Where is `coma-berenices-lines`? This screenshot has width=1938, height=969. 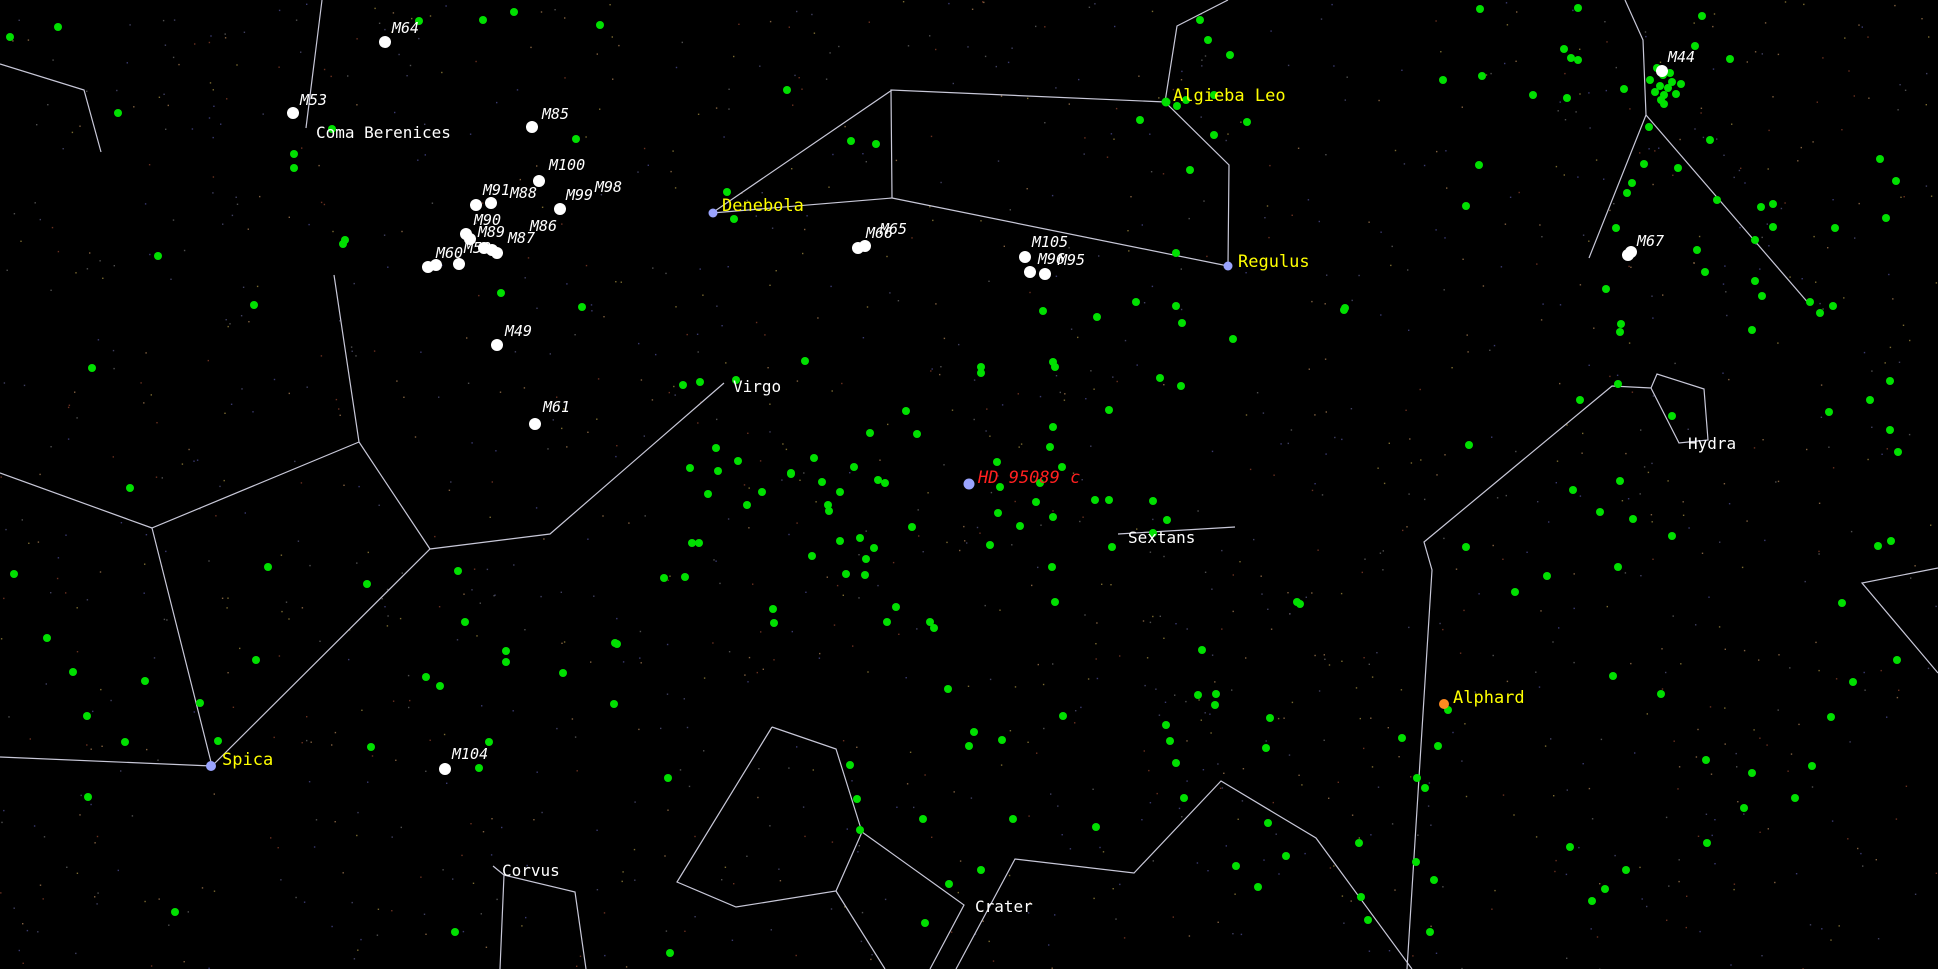 coma-berenices-lines is located at coordinates (51, 108).